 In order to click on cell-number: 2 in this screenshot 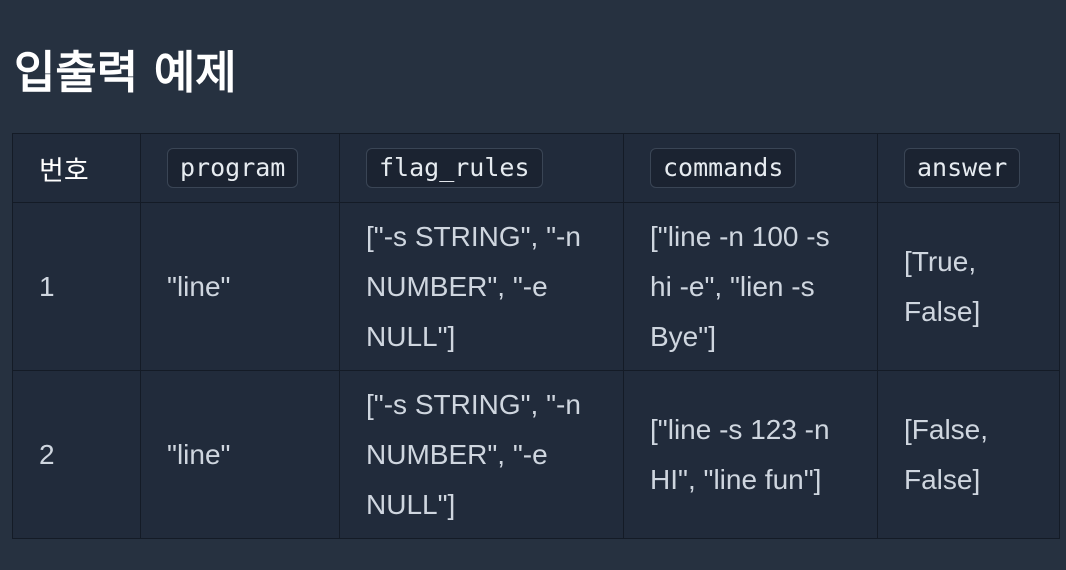, I will do `click(76, 454)`.